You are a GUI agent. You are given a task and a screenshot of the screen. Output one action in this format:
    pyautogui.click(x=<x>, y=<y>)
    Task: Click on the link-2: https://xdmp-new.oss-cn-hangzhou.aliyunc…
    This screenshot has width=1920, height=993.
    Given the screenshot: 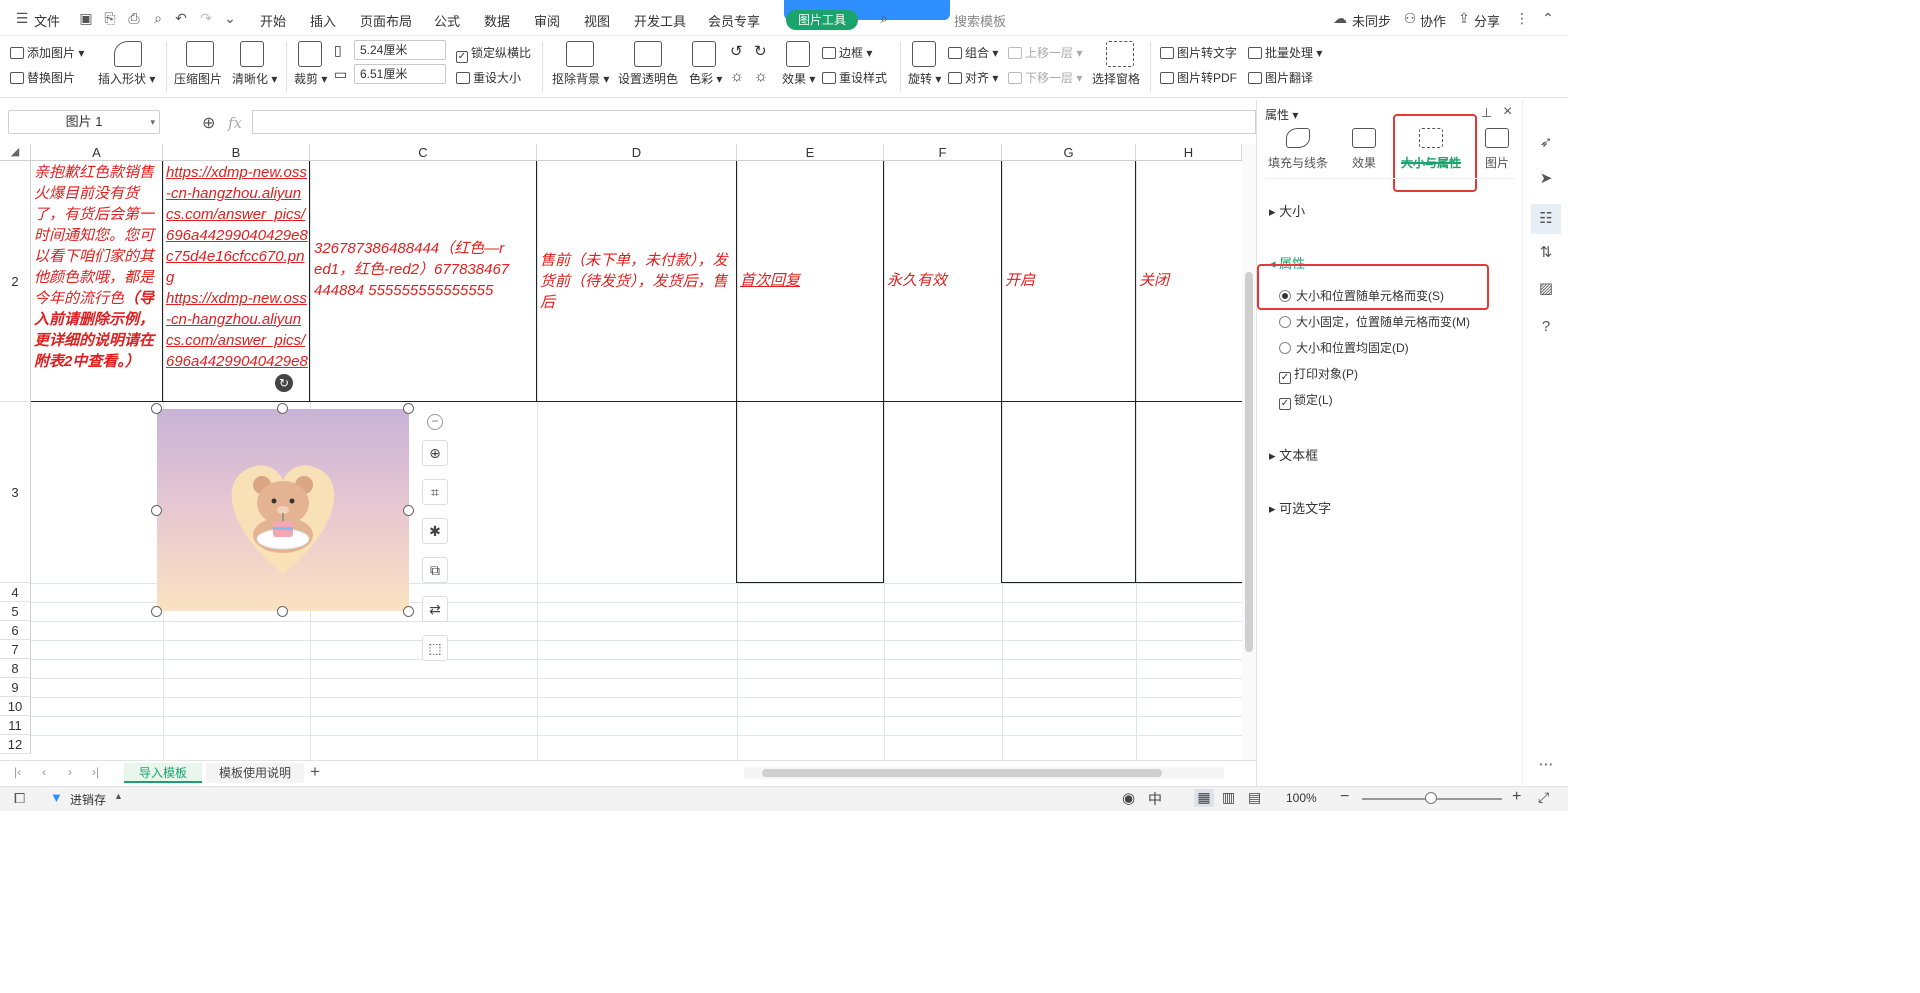 What is the action you would take?
    pyautogui.click(x=237, y=330)
    